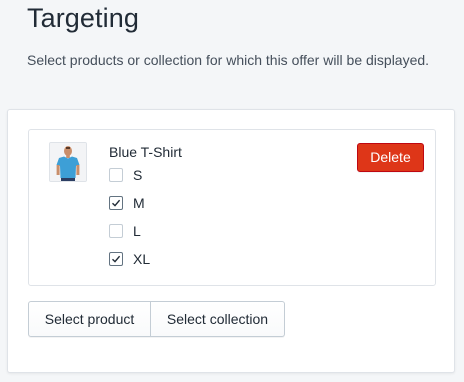  I want to click on variant-option-m: M, so click(127, 203).